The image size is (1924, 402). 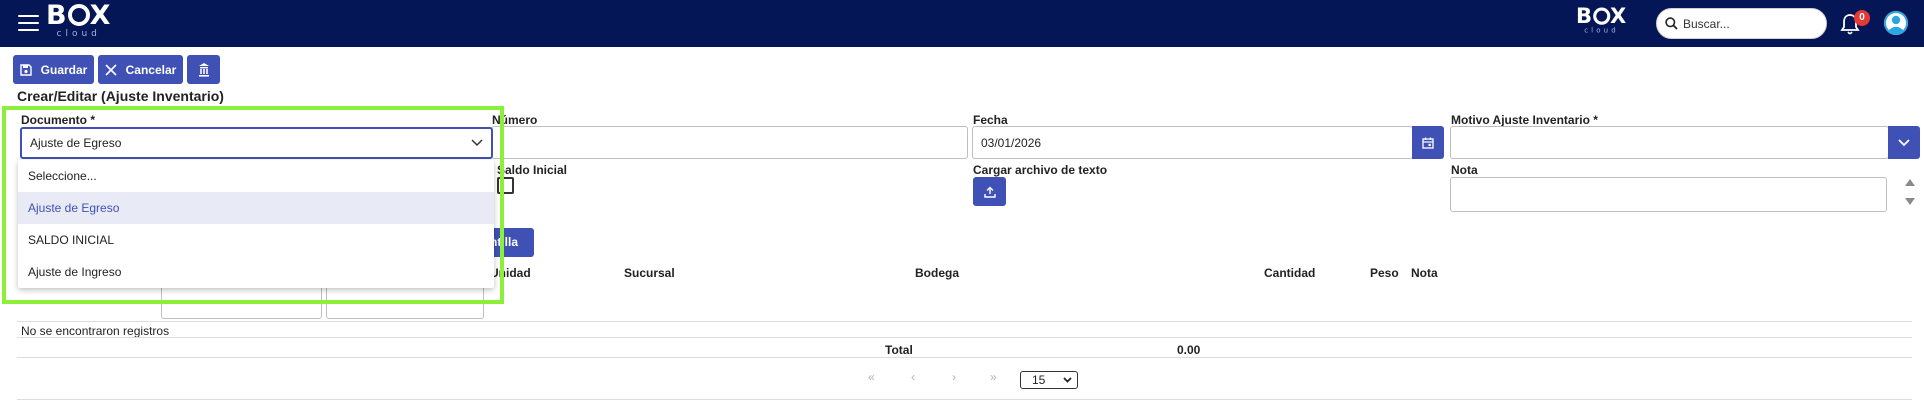 What do you see at coordinates (1384, 273) in the screenshot?
I see `col-header-peso: Peso` at bounding box center [1384, 273].